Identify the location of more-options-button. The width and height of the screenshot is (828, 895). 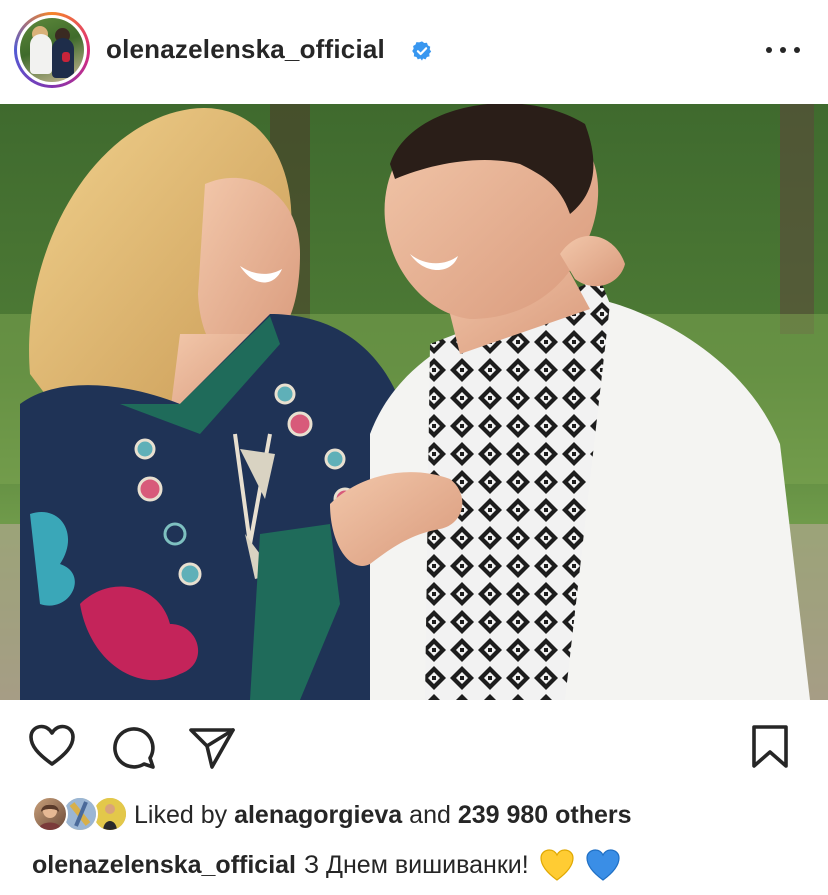
(783, 50).